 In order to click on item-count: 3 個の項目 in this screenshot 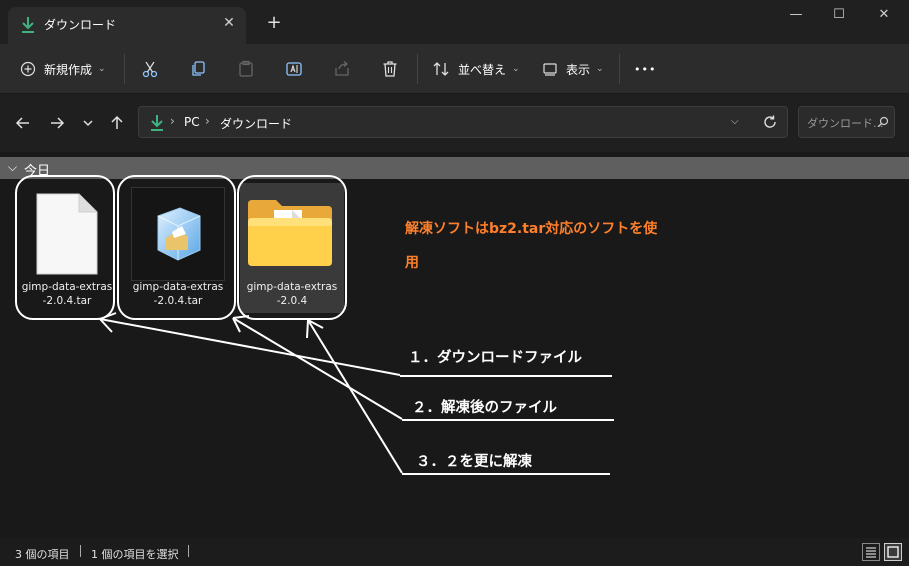, I will do `click(42, 554)`.